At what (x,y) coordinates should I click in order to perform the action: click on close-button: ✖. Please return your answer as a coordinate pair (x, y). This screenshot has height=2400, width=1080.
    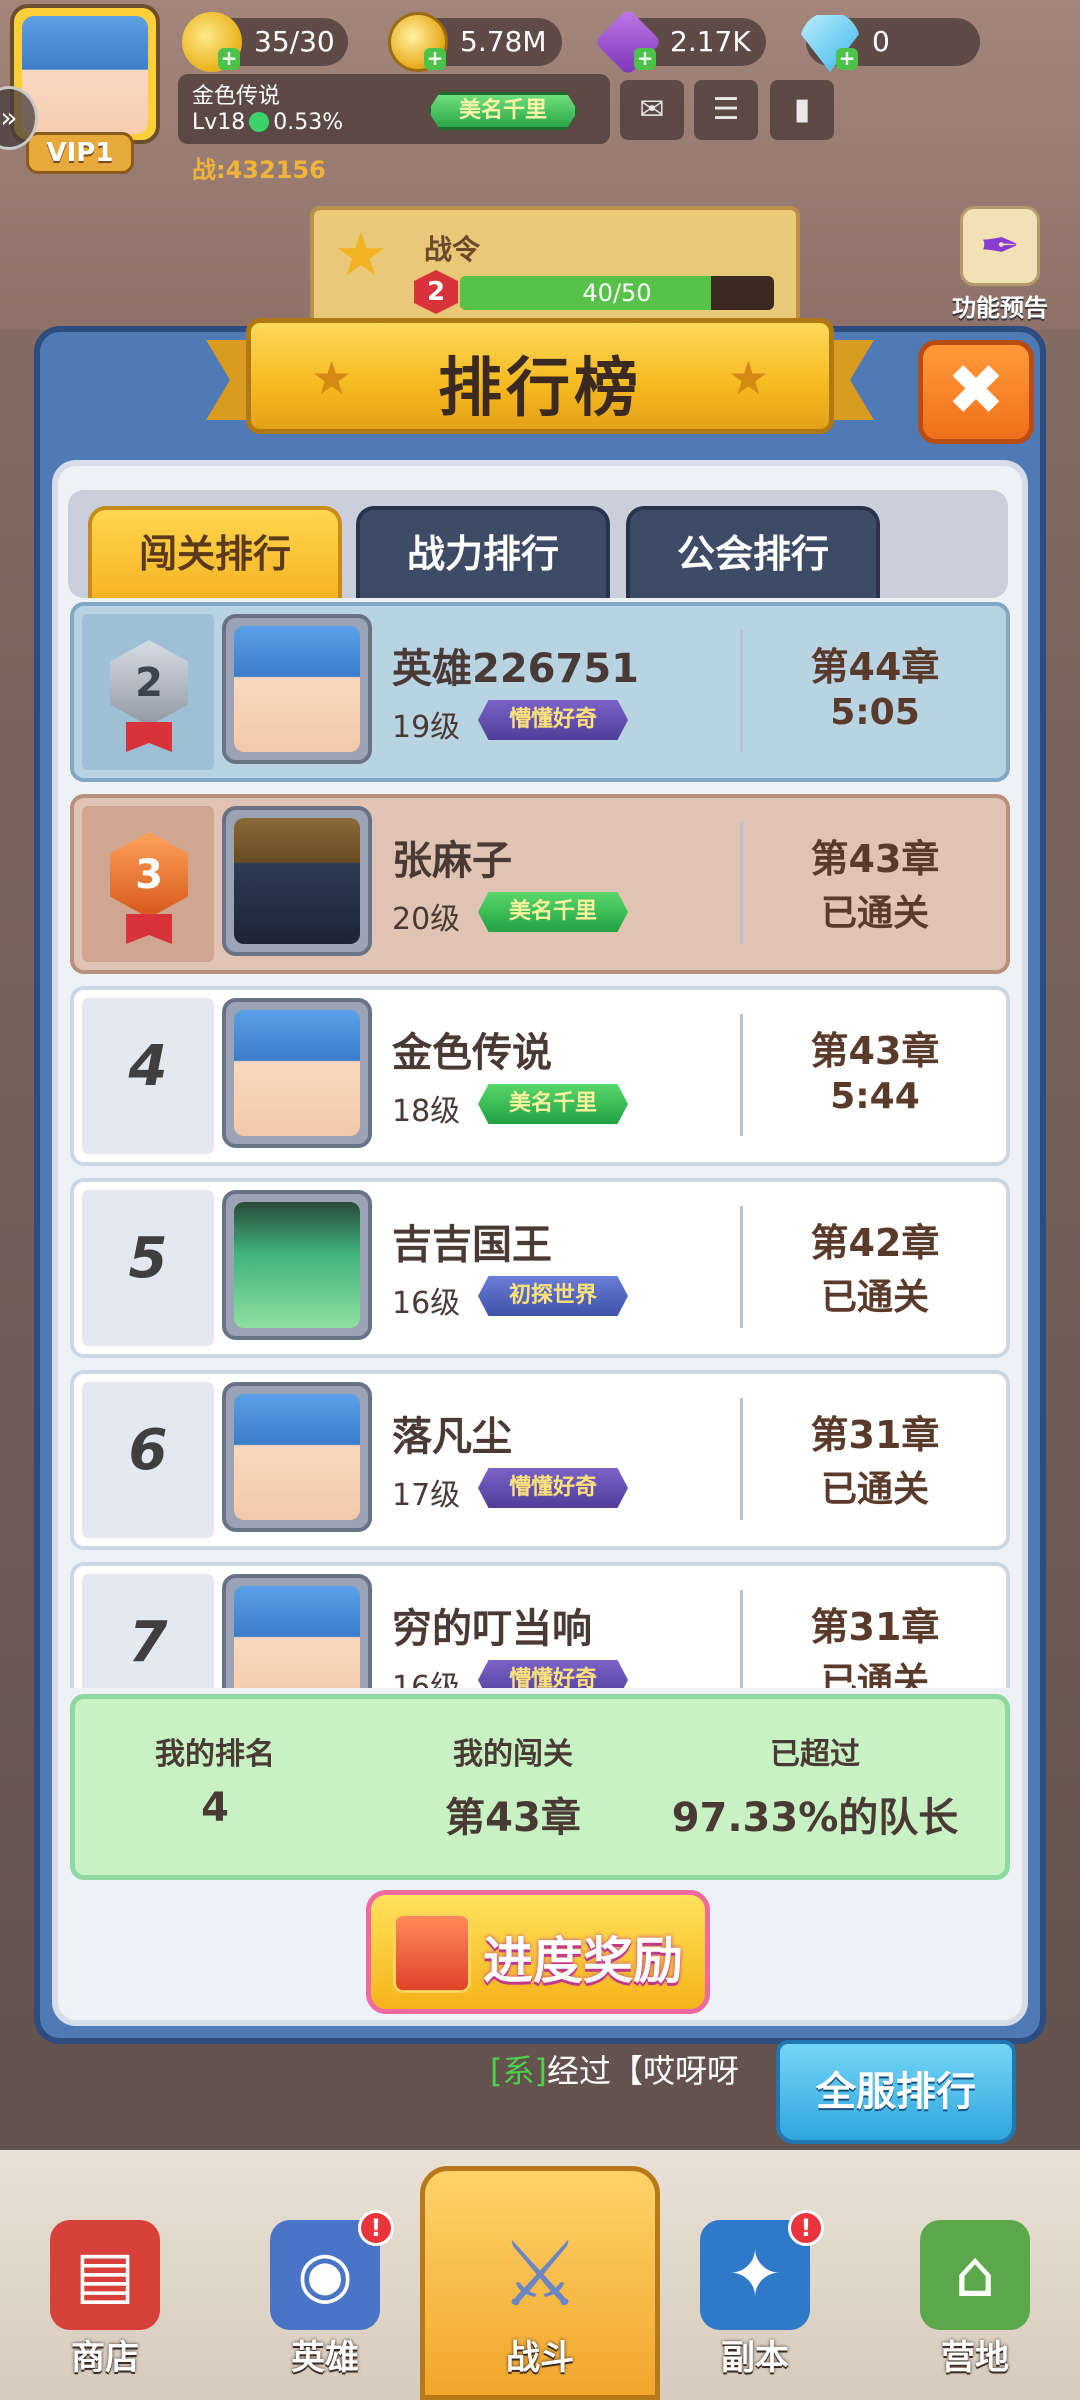
    Looking at the image, I should click on (976, 392).